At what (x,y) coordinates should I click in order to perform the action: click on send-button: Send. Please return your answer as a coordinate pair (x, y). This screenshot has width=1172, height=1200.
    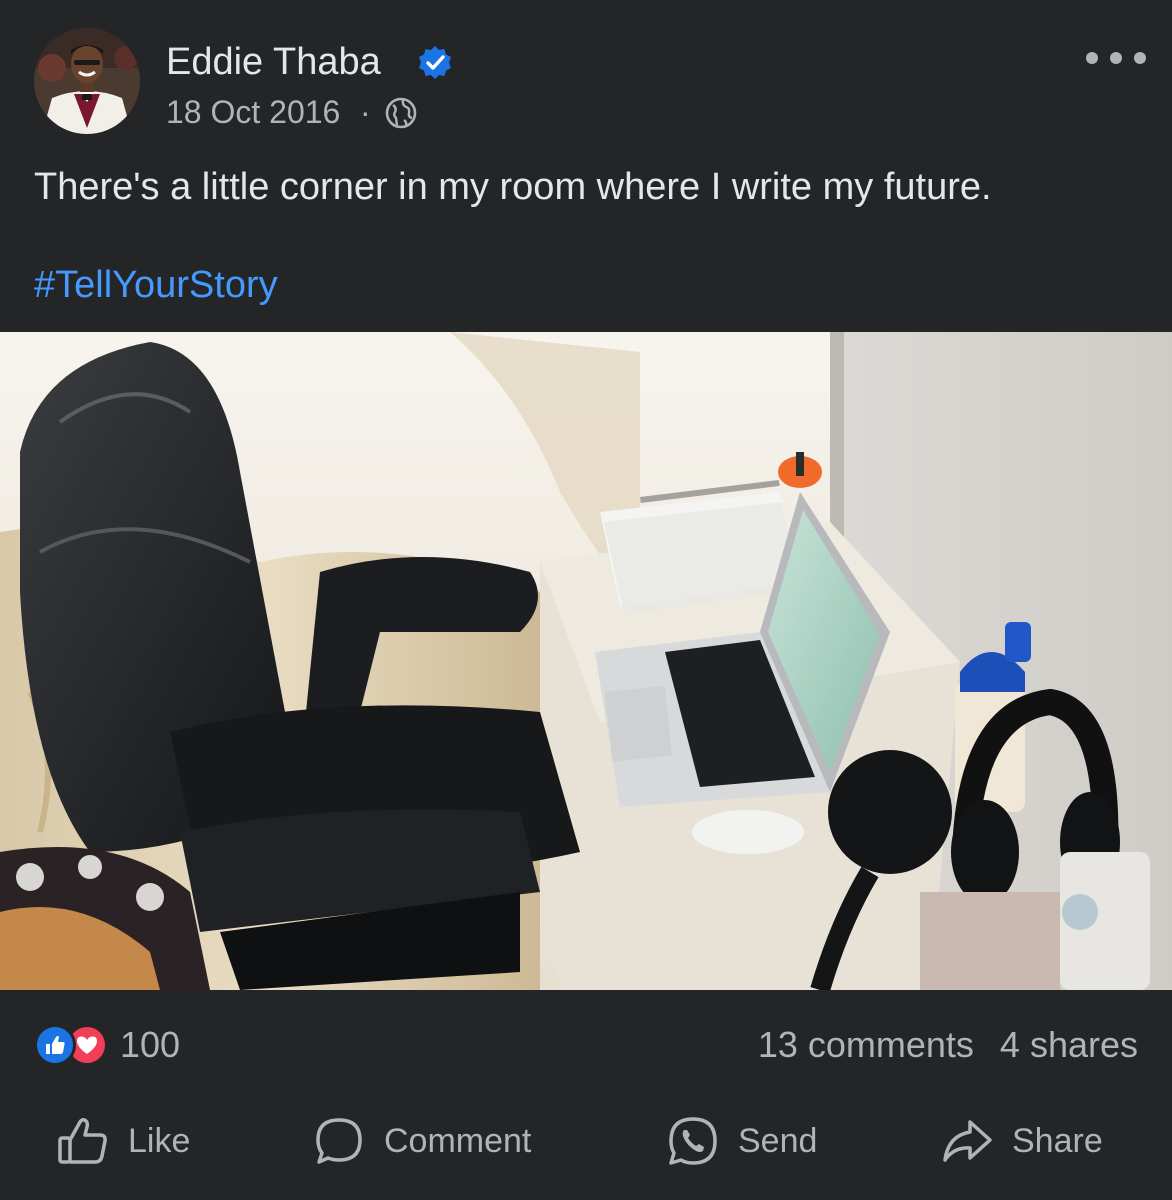
    Looking at the image, I should click on (741, 1141).